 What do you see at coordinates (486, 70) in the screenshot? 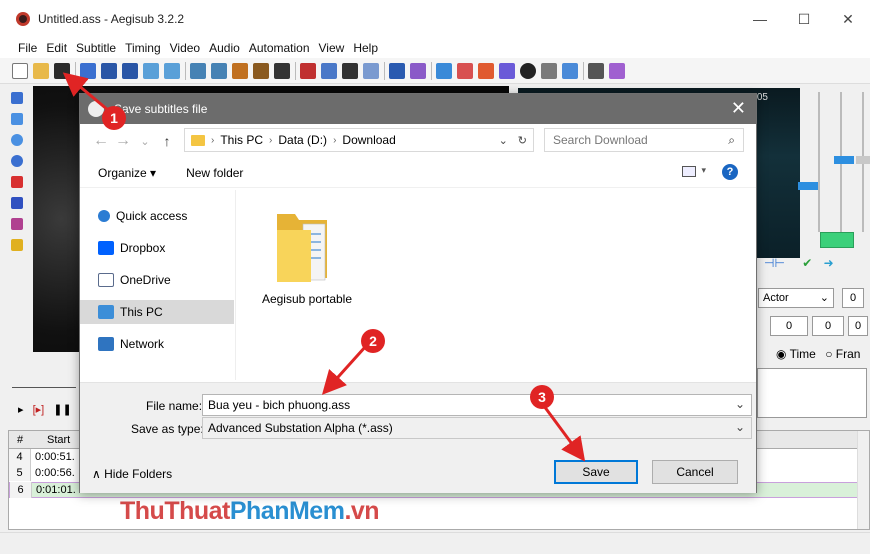
I see `kanji-timer-icon` at bounding box center [486, 70].